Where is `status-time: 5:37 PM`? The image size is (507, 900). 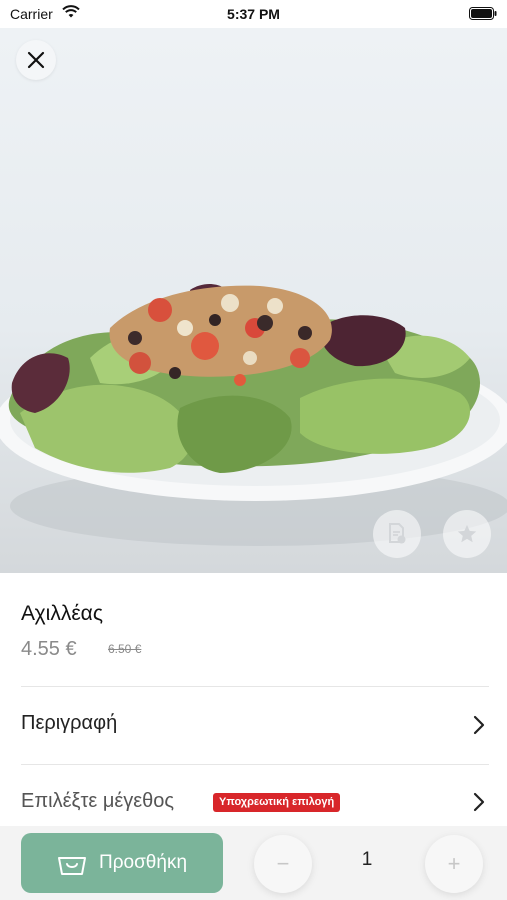
status-time: 5:37 PM is located at coordinates (253, 14).